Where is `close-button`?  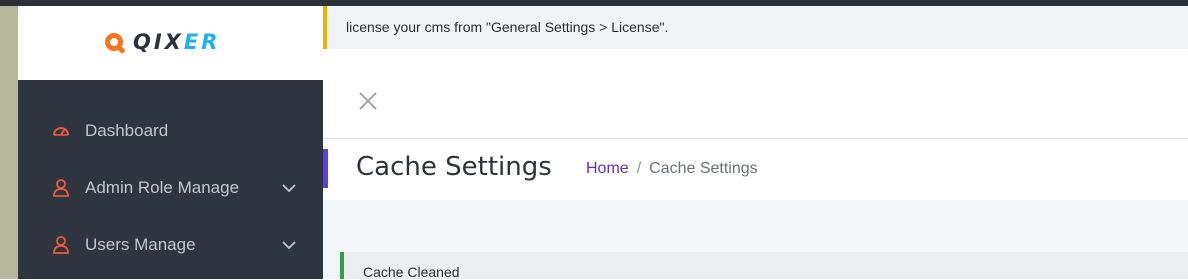
close-button is located at coordinates (368, 101).